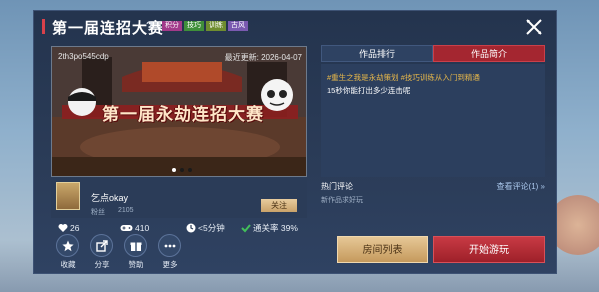  What do you see at coordinates (275, 228) in the screenshot?
I see `clear-rate-value: 通关率 39%` at bounding box center [275, 228].